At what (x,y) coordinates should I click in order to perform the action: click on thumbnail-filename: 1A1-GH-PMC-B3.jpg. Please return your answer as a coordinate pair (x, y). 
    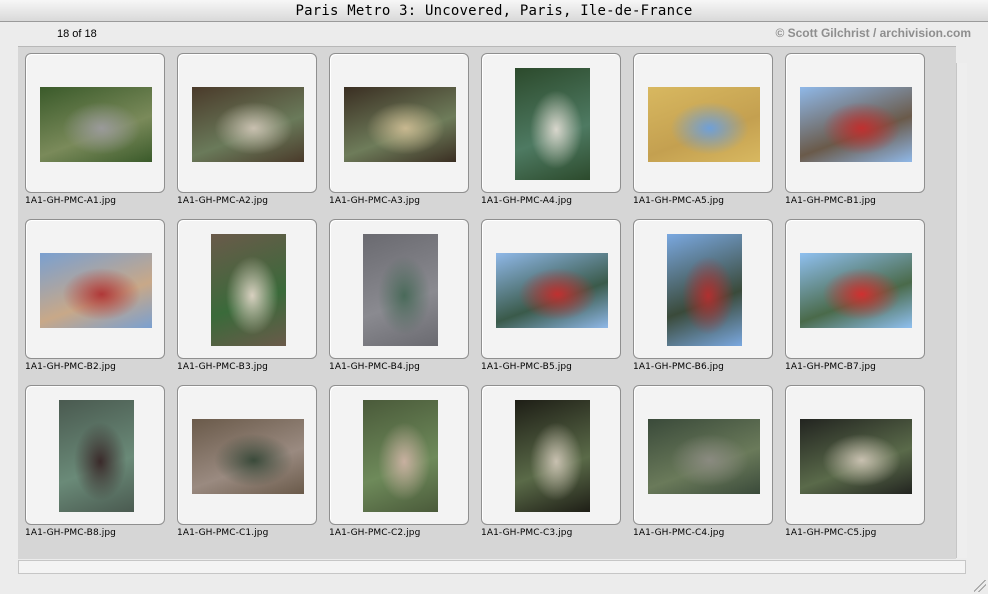
    Looking at the image, I should click on (222, 367).